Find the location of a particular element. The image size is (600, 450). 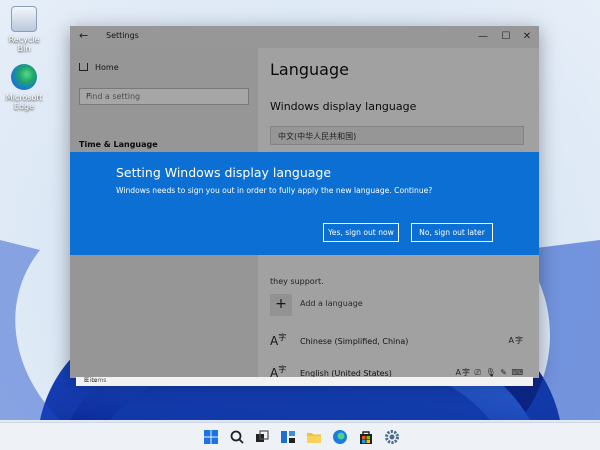

file-explorer-icon is located at coordinates (314, 437).